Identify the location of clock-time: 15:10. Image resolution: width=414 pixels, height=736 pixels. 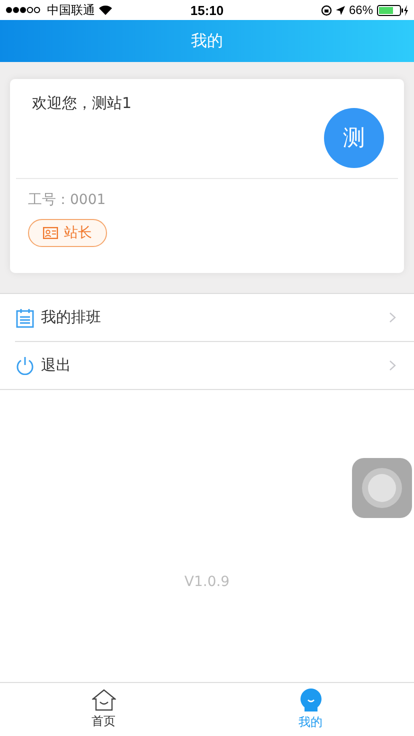
(207, 10).